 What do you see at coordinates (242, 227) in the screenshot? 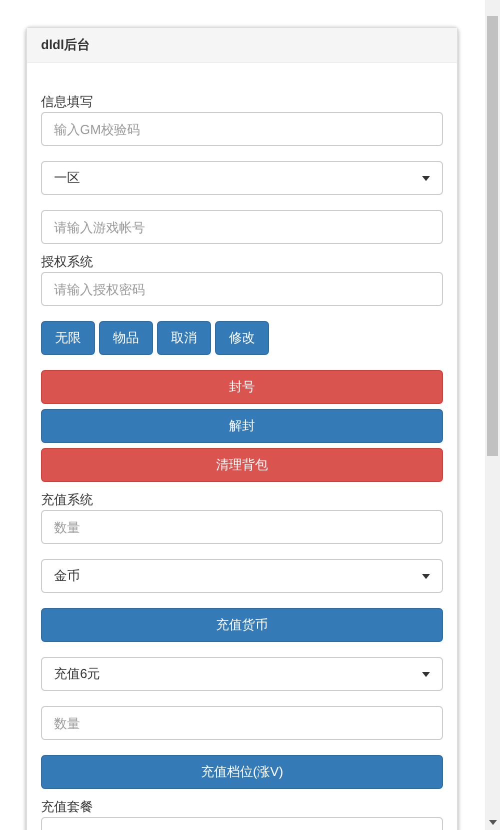
I see `input-field: 请输入游戏帐号` at bounding box center [242, 227].